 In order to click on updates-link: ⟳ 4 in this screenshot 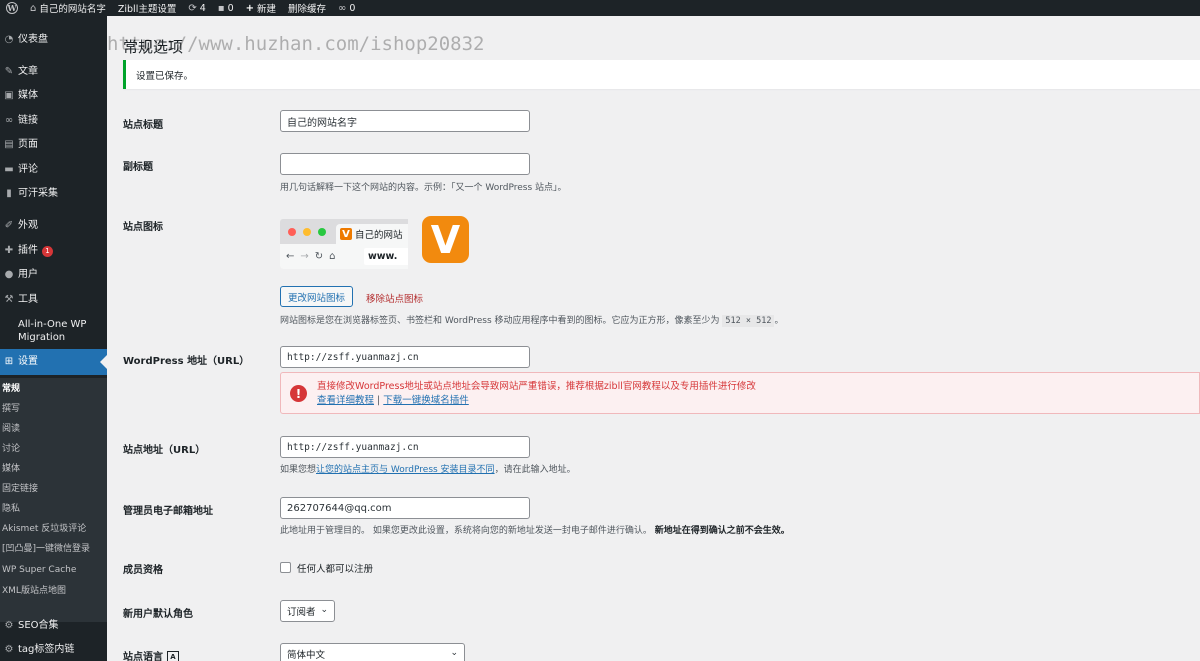, I will do `click(196, 8)`.